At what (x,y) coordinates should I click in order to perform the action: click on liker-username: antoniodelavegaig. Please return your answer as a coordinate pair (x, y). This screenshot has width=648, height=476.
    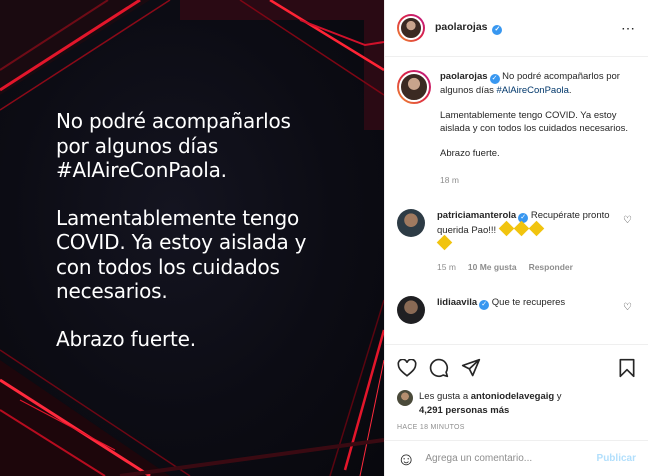
    Looking at the image, I should click on (512, 396).